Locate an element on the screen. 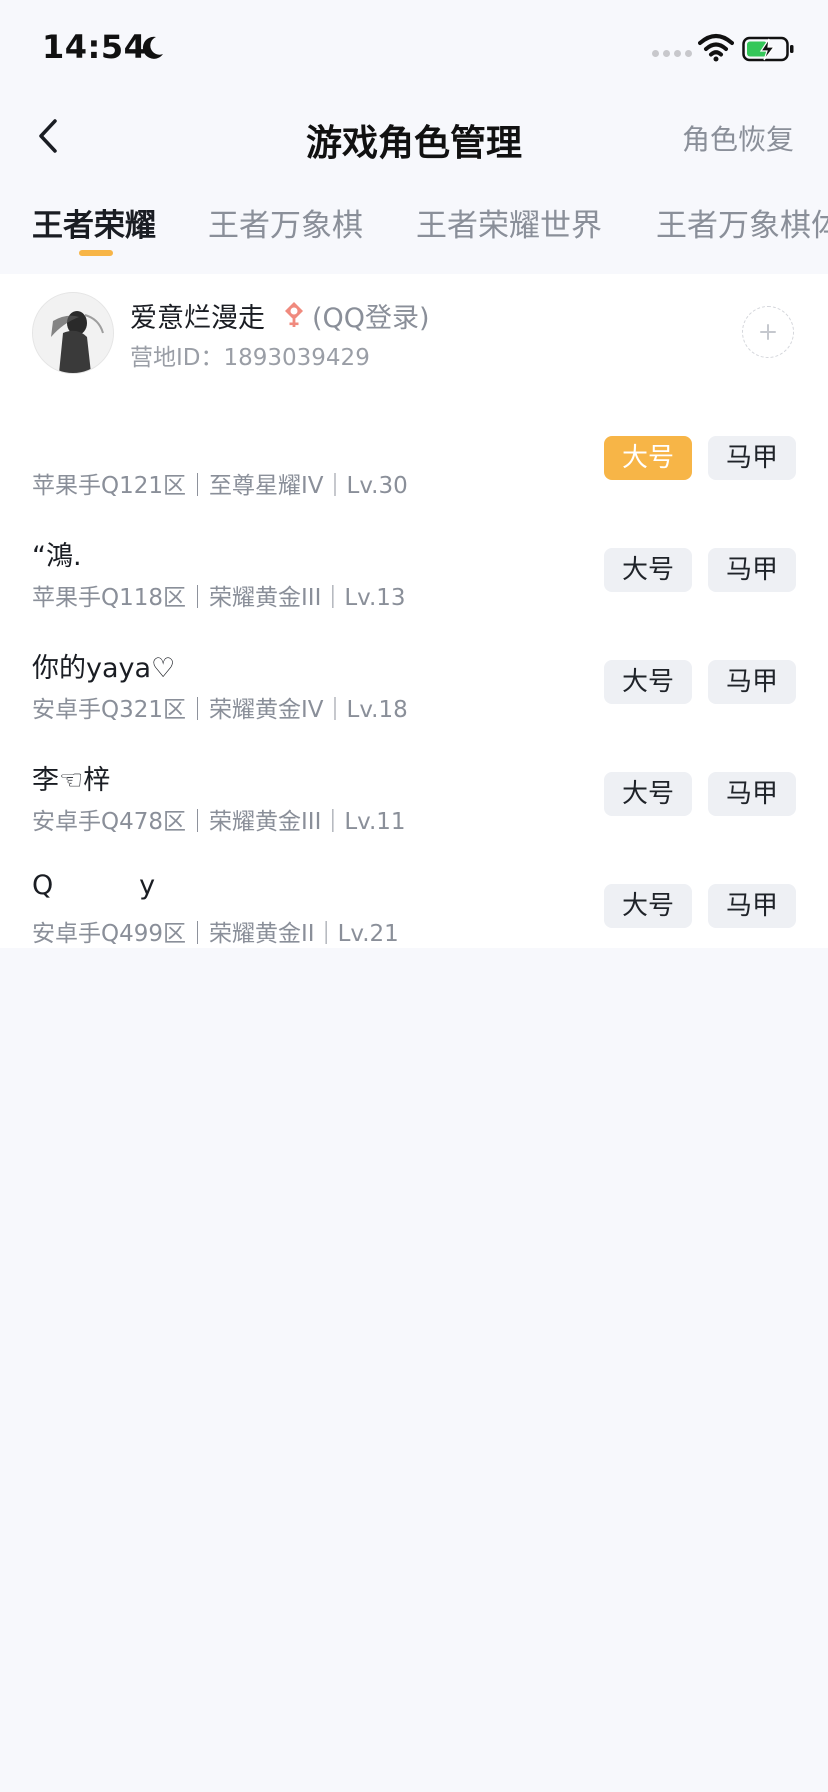 The height and width of the screenshot is (1792, 828). avatar-image is located at coordinates (73, 333).